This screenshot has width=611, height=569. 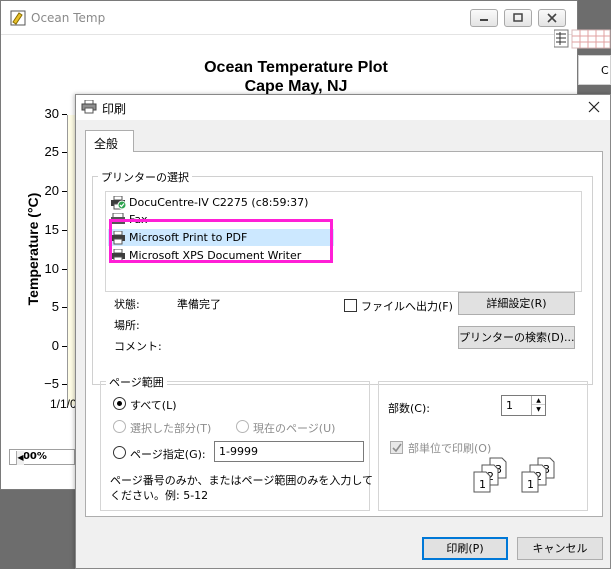 What do you see at coordinates (582, 39) in the screenshot?
I see `toolbar-icons` at bounding box center [582, 39].